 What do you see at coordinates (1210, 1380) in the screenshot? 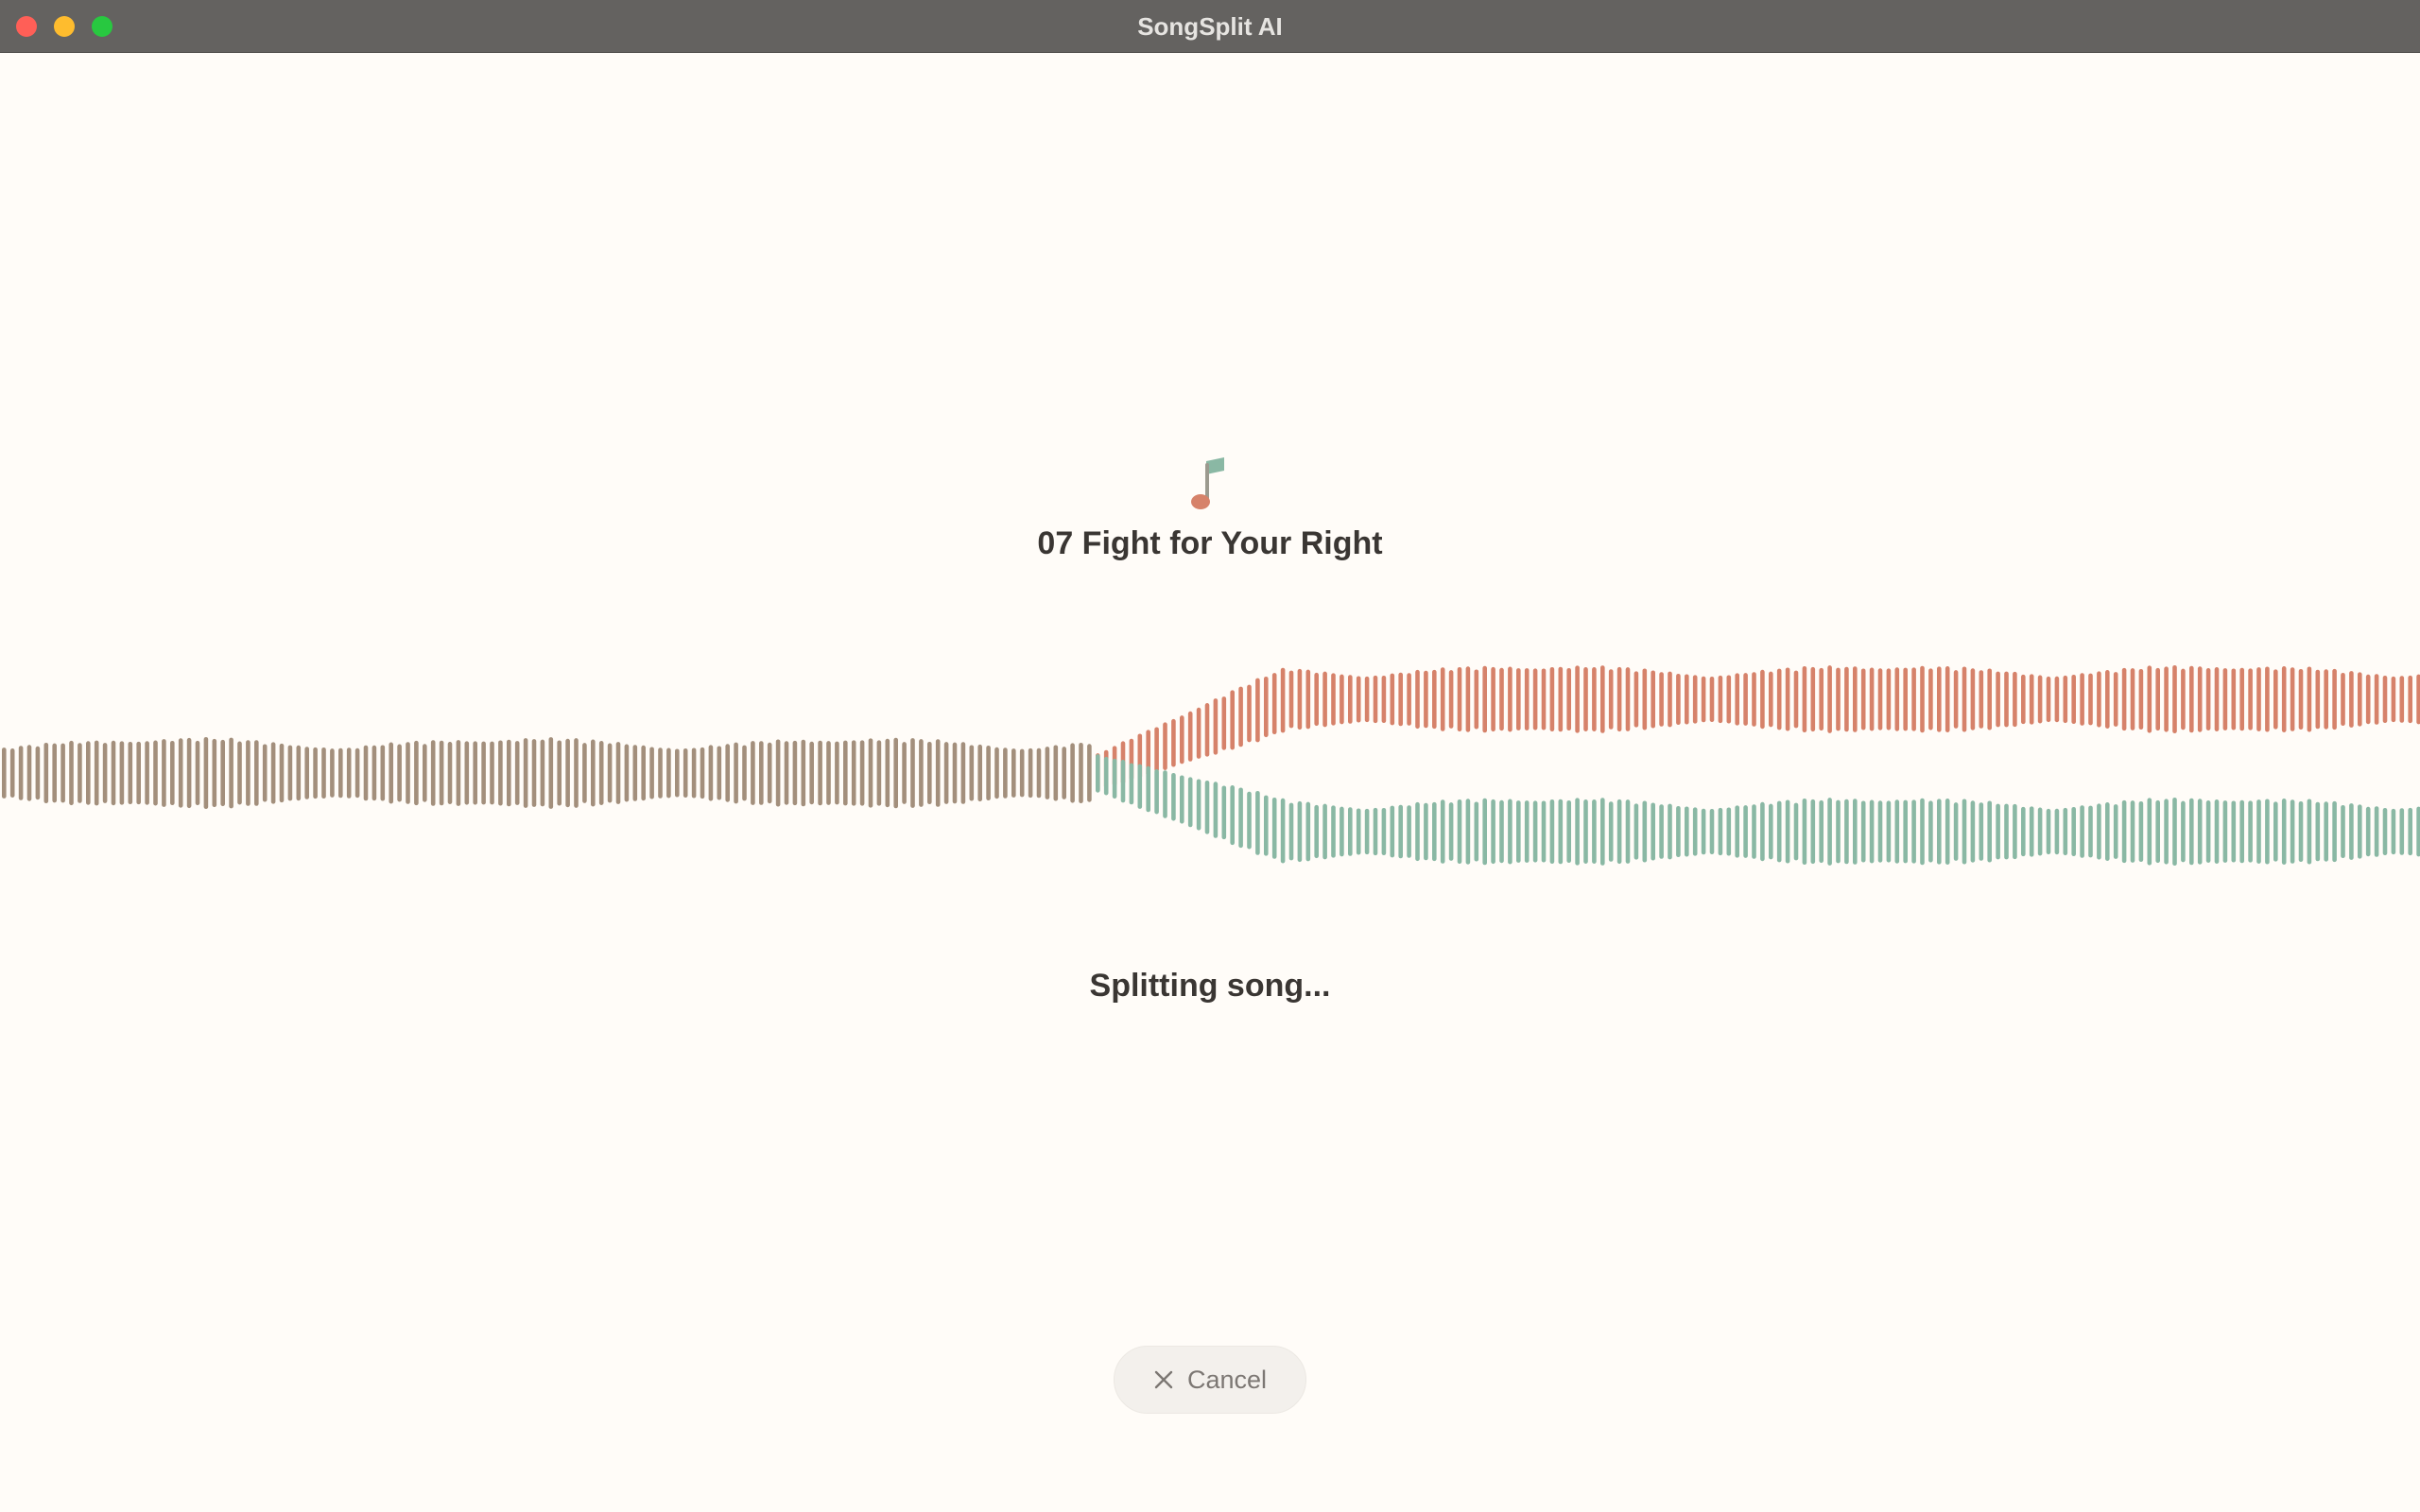
I see `cancel-button: Cancel` at bounding box center [1210, 1380].